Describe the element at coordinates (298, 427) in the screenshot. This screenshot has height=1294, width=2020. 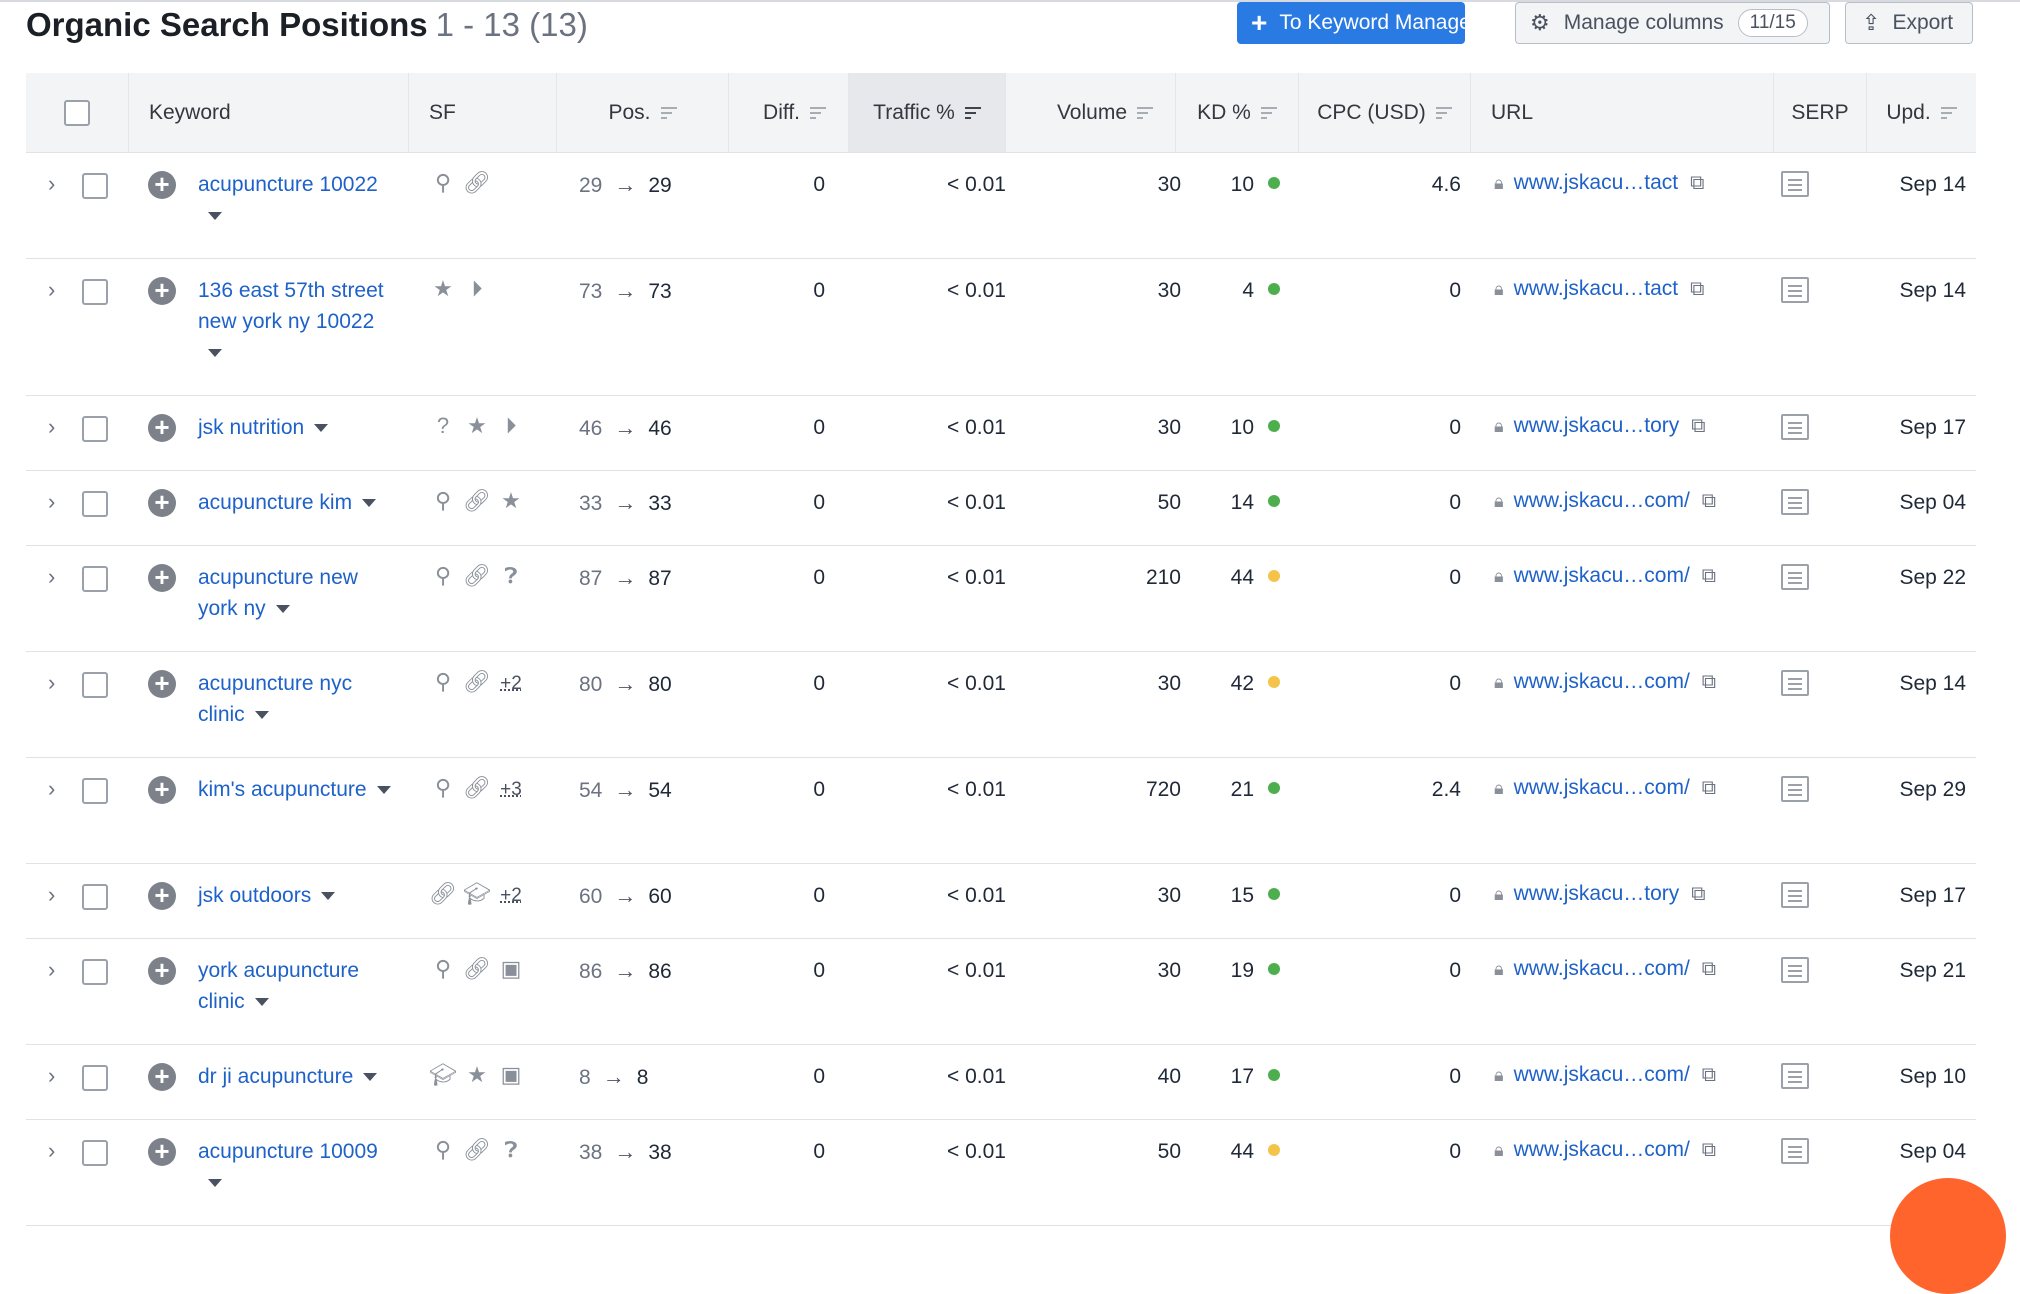
I see `keyword-link: jsk nutrition` at that location.